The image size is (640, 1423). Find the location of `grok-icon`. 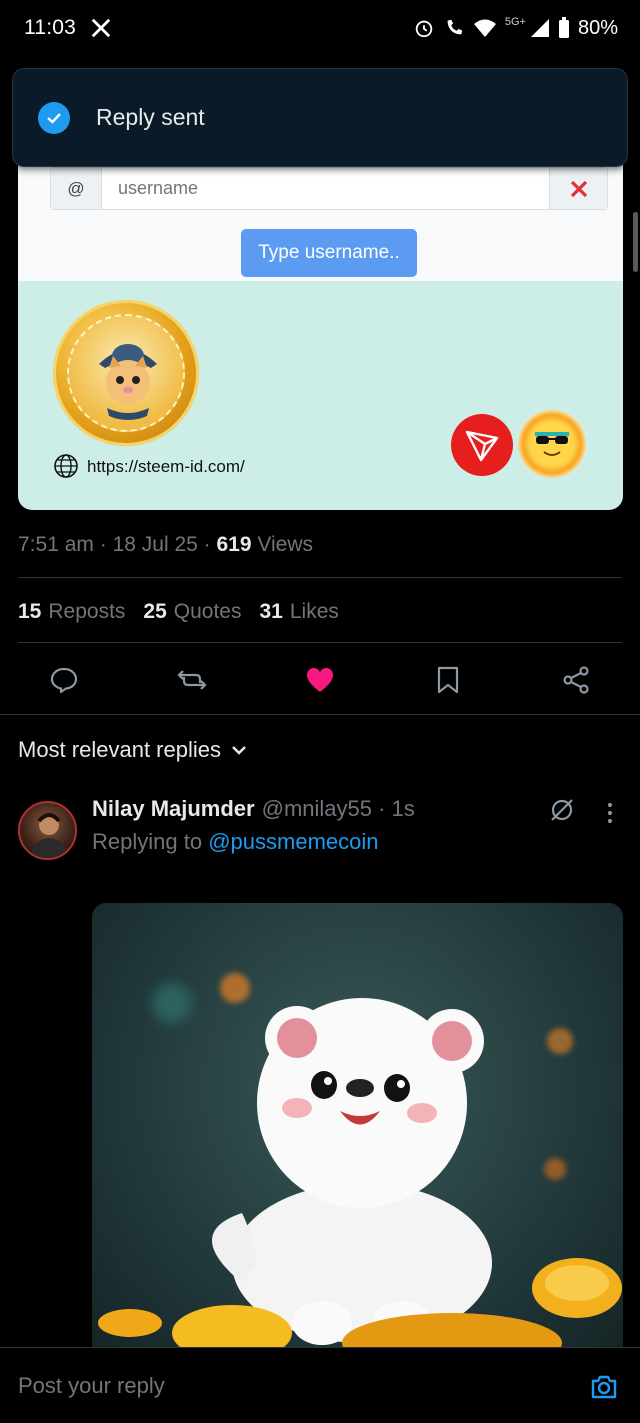

grok-icon is located at coordinates (562, 810).